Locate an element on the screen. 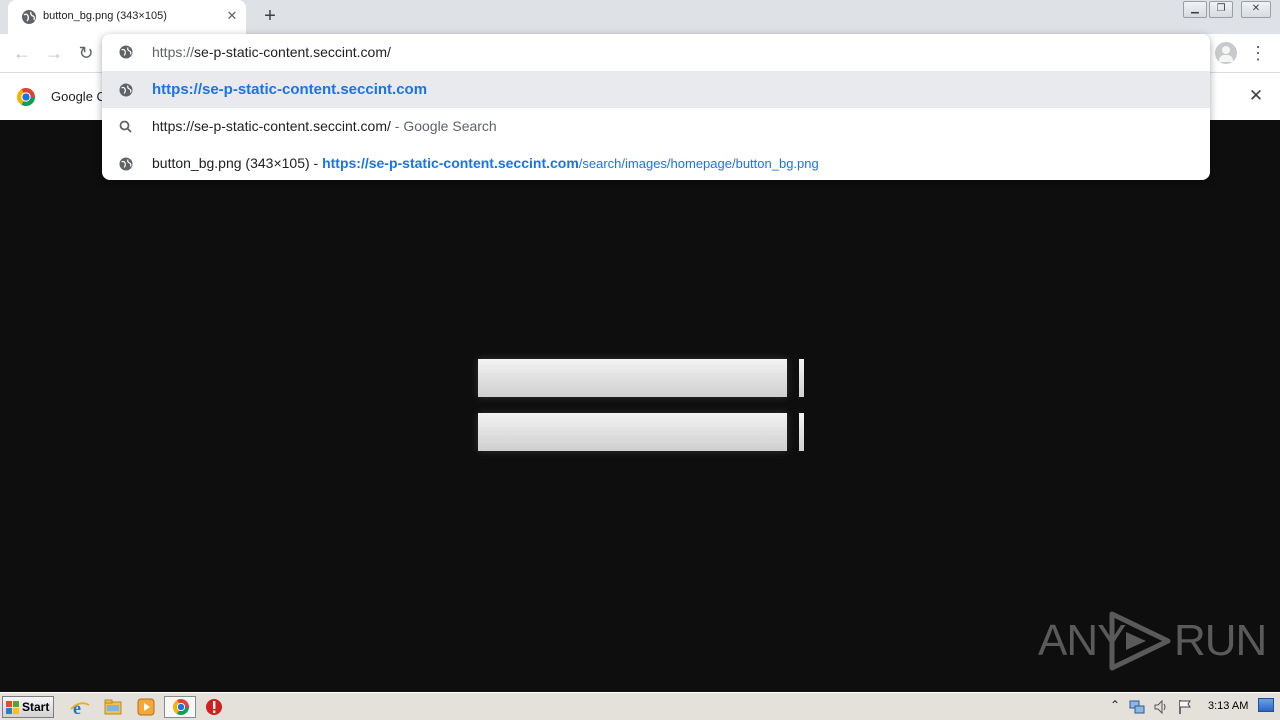 This screenshot has height=720, width=1280. start-button: Start is located at coordinates (28, 707).